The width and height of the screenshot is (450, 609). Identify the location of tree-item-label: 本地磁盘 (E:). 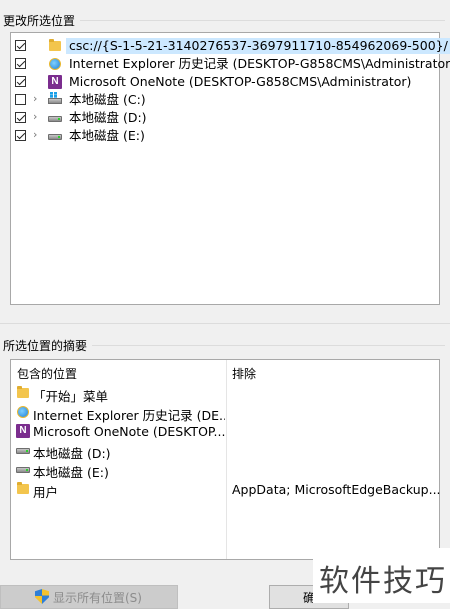
(107, 135).